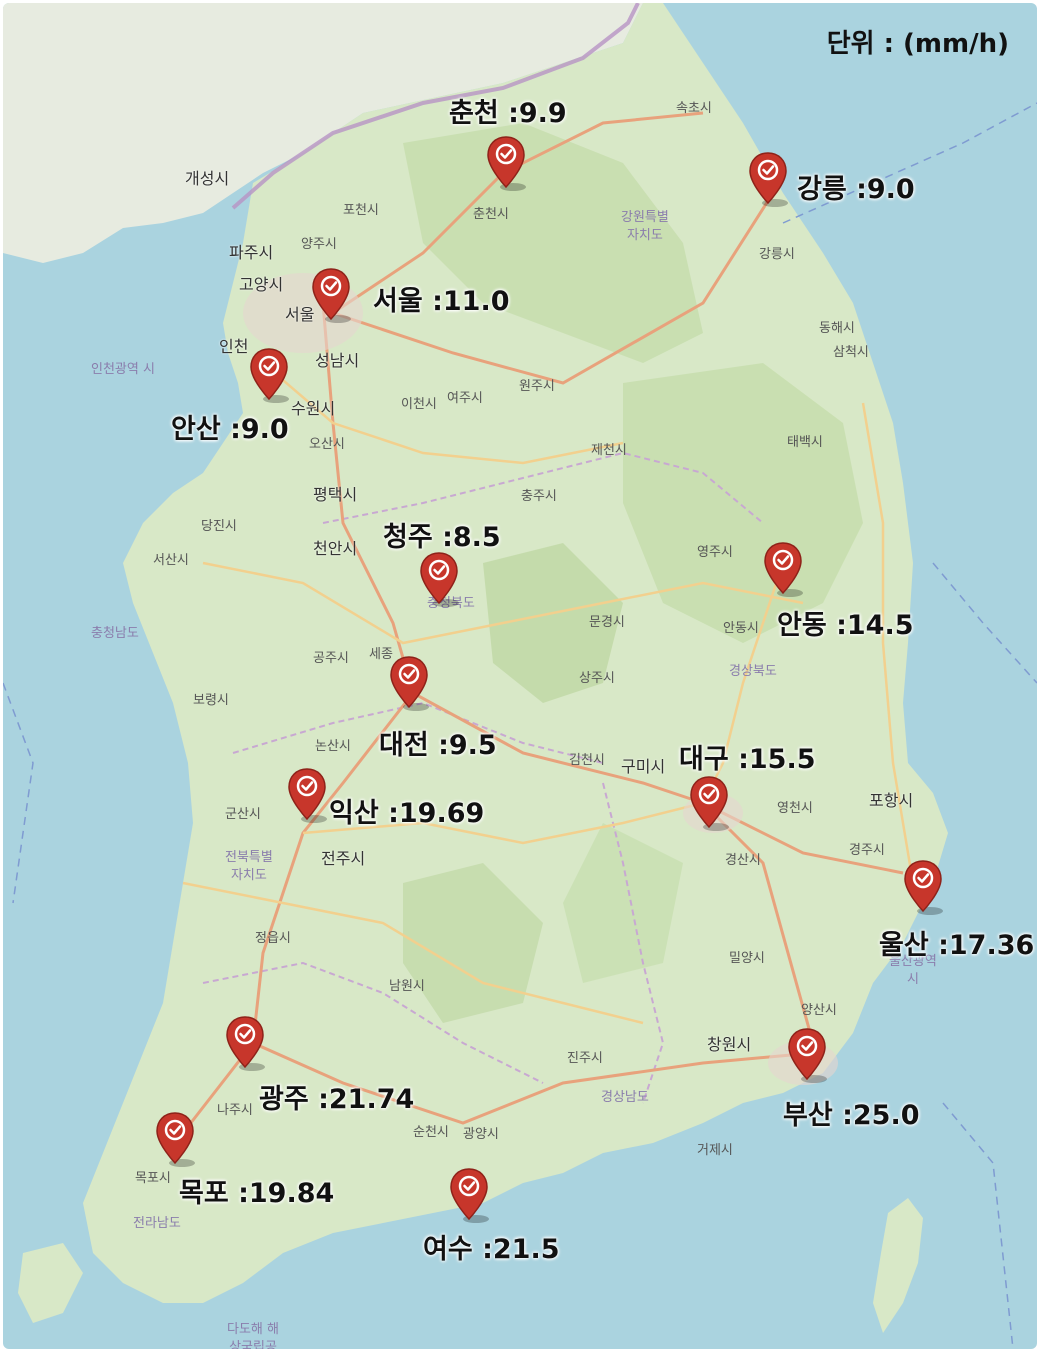 This screenshot has width=1040, height=1355. Describe the element at coordinates (539, 496) in the screenshot. I see `map-label-chungju: 충주시` at that location.